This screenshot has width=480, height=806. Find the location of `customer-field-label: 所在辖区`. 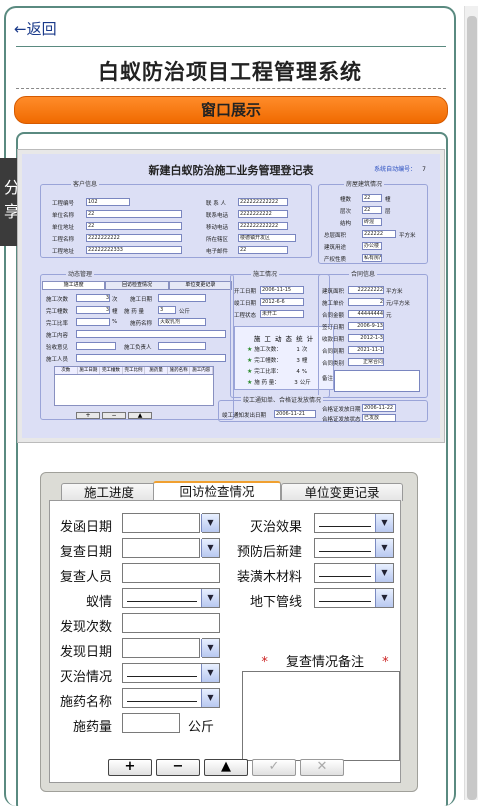

customer-field-label: 所在辖区 is located at coordinates (217, 240).